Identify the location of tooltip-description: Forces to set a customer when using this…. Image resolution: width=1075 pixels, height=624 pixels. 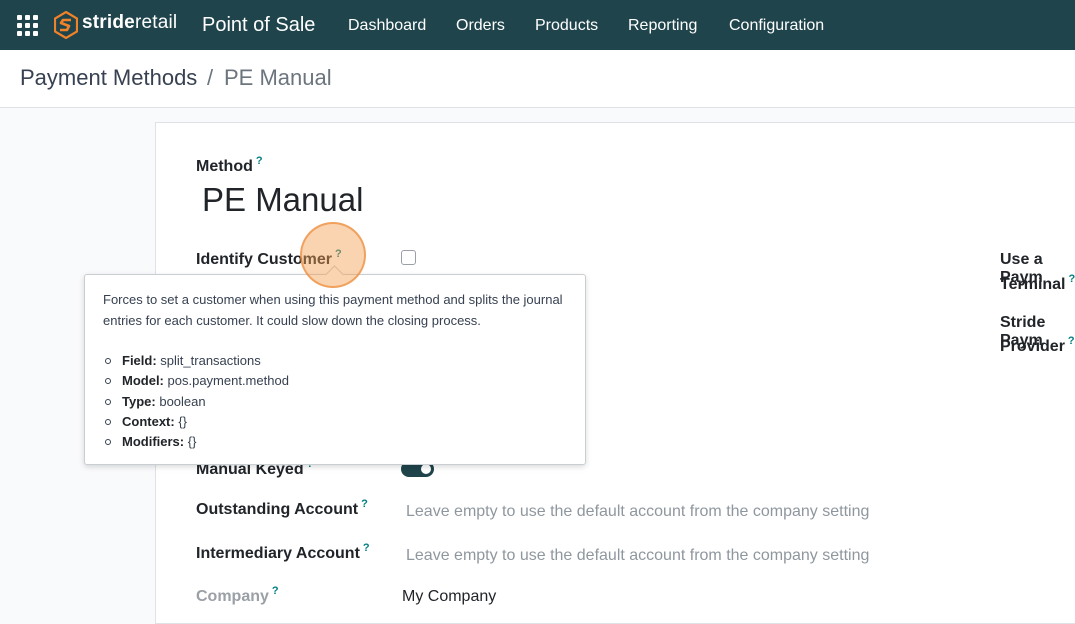
(333, 310).